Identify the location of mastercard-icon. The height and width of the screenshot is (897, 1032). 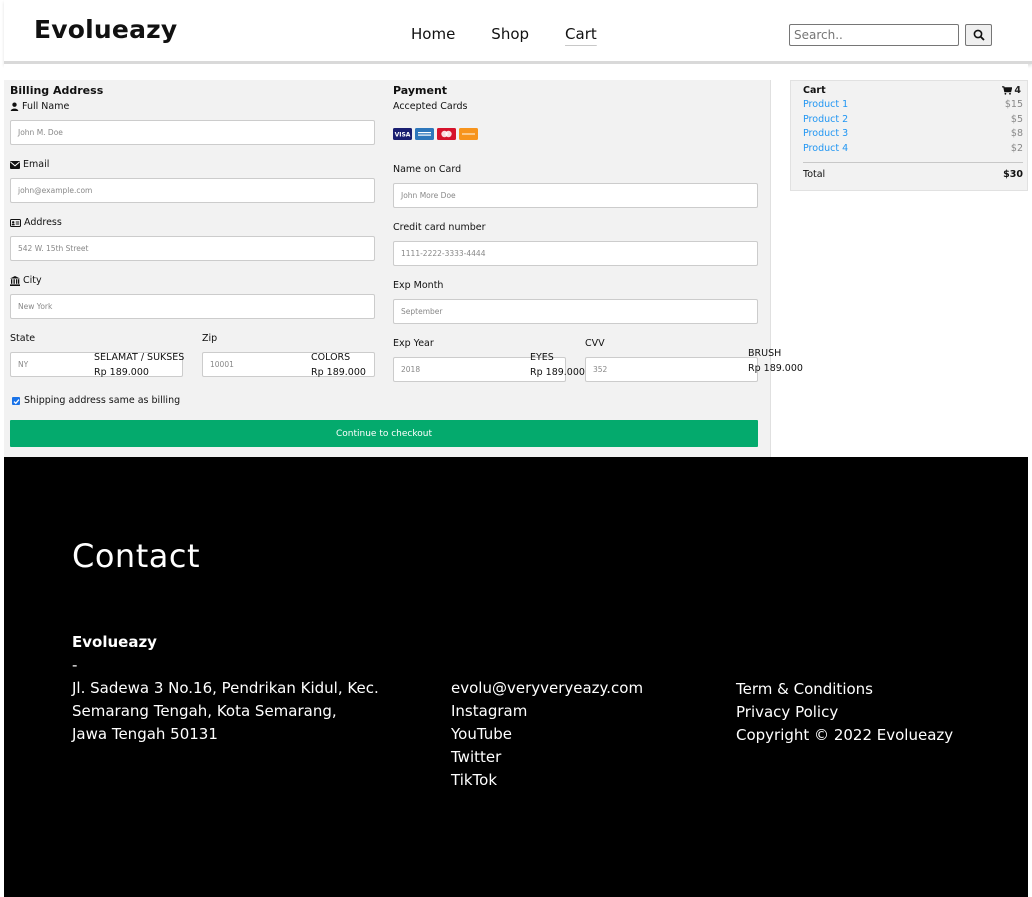
(446, 134).